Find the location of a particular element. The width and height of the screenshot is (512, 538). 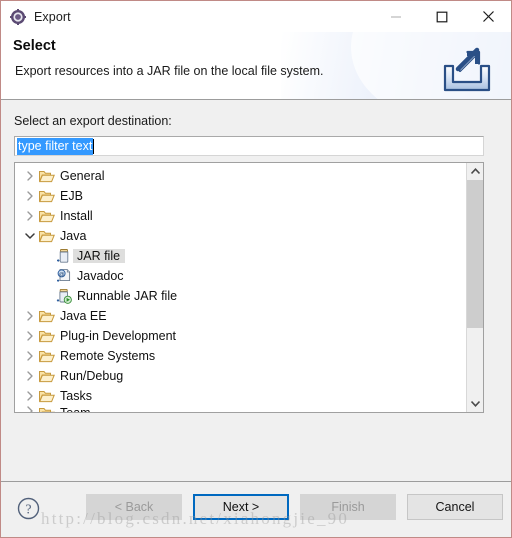

tree-item-runnable-jar-file: Runnable JAR file is located at coordinates (240, 296).